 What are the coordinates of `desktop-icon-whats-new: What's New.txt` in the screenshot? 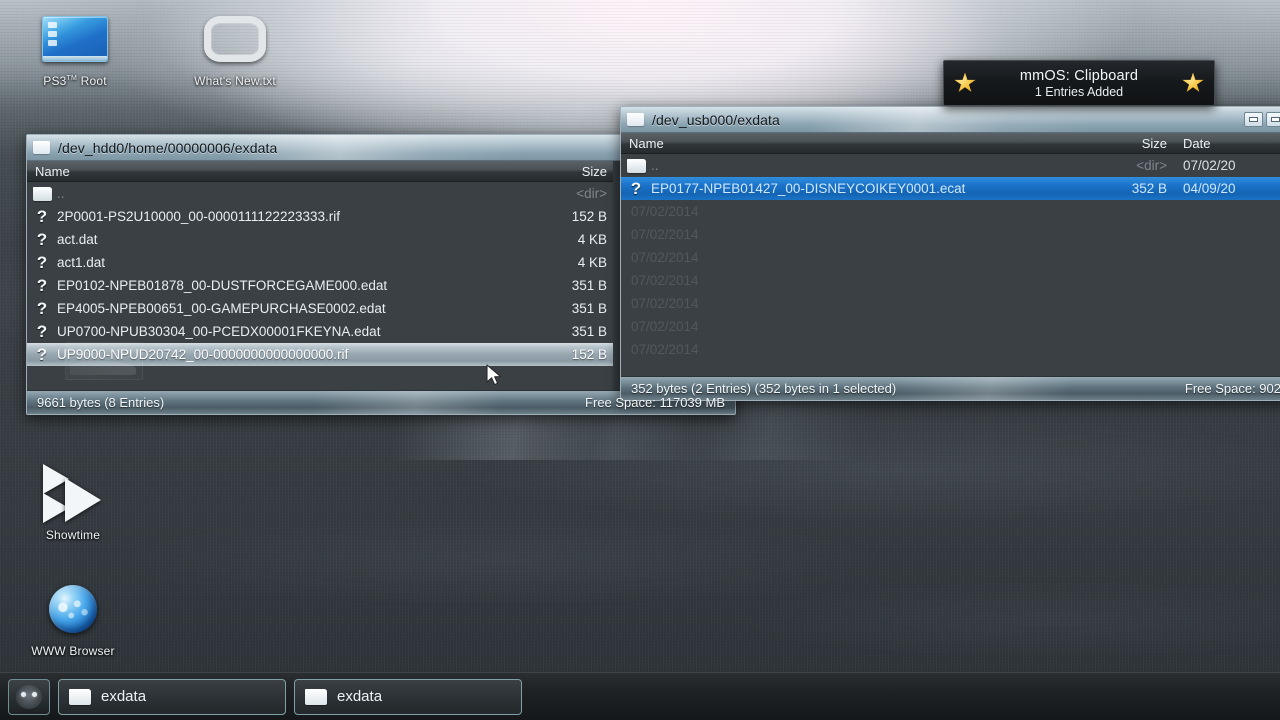 It's located at (235, 48).